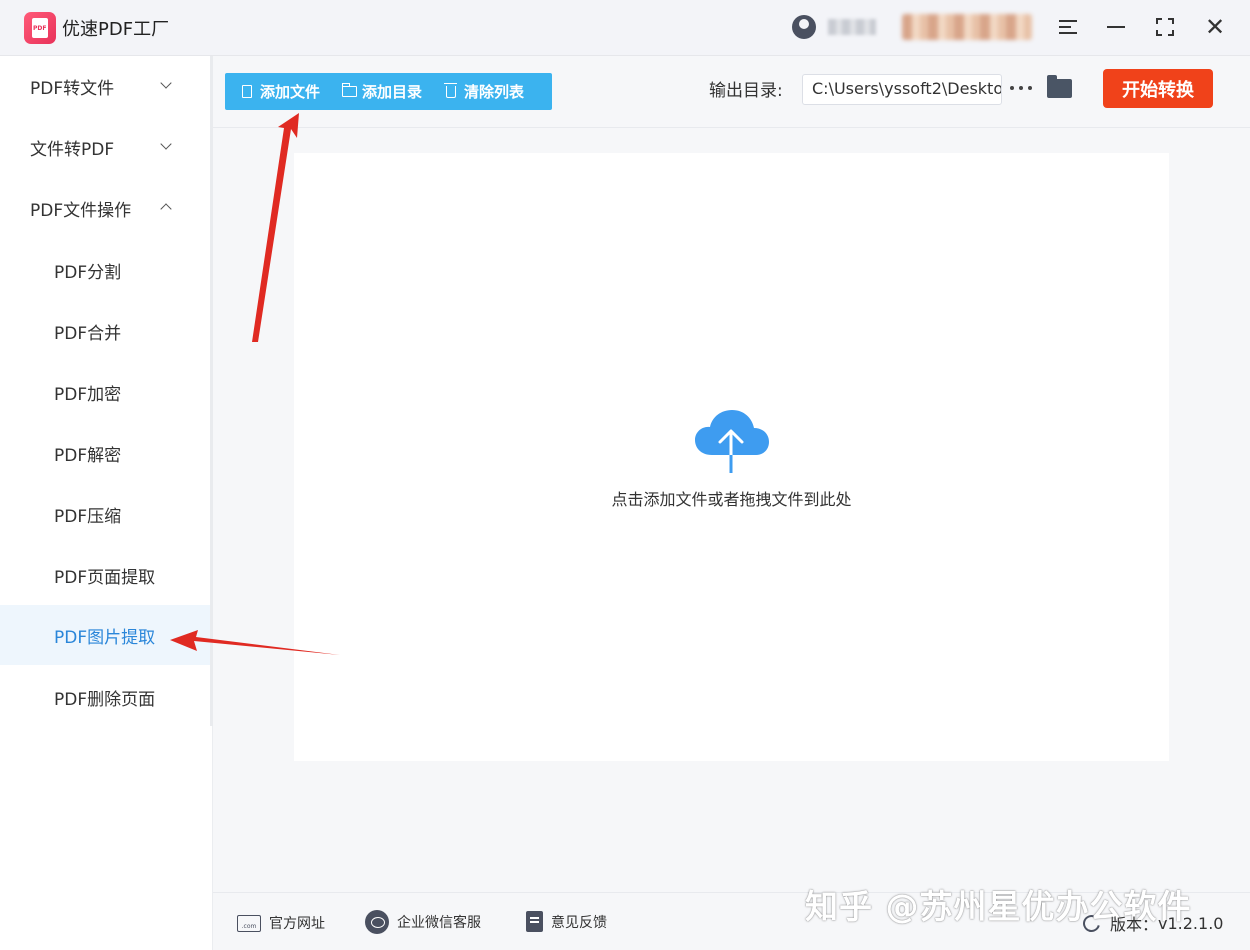  I want to click on file-icon, so click(247, 91).